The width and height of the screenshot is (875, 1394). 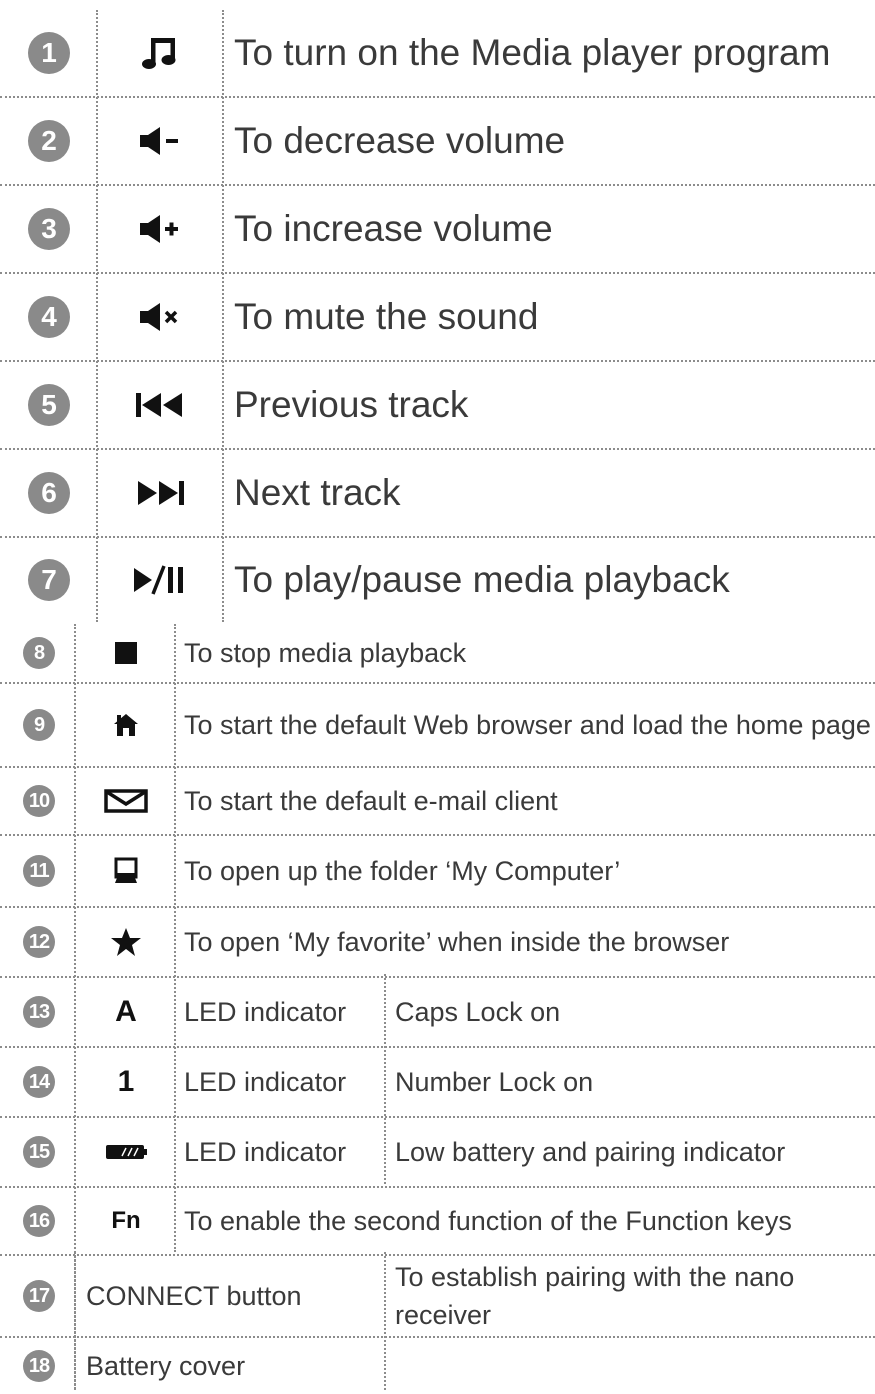 I want to click on battery-cover-label: Battery cover, so click(x=166, y=1365).